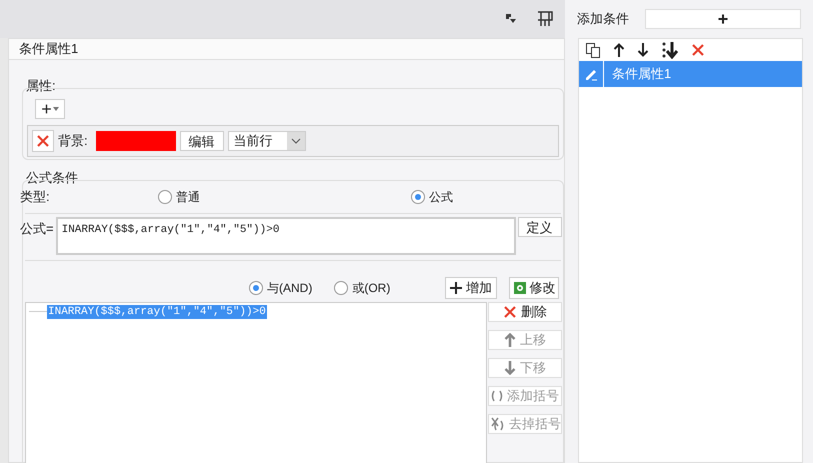 Image resolution: width=813 pixels, height=463 pixels. What do you see at coordinates (280, 287) in the screenshot?
I see `radio-button: 与(AND)` at bounding box center [280, 287].